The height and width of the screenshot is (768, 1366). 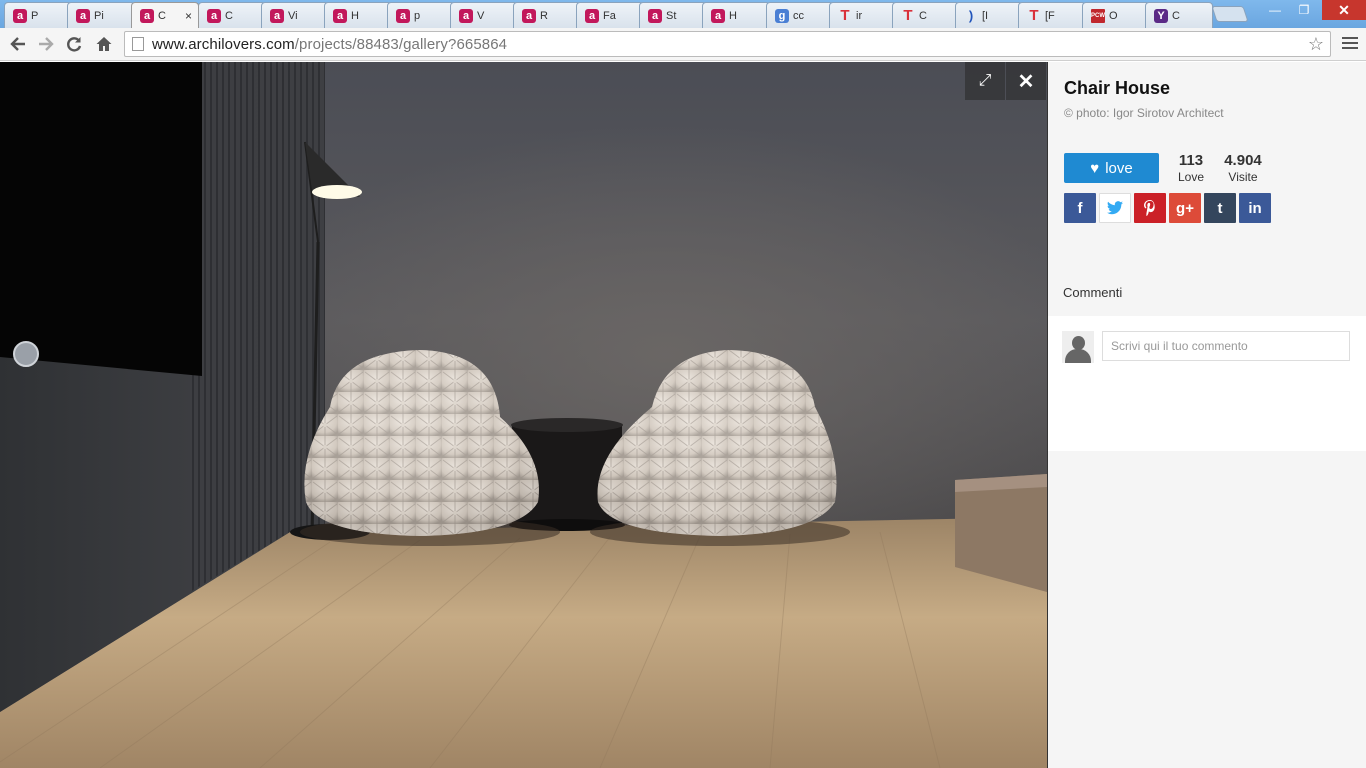 I want to click on comments-heading: Commenti, so click(x=1093, y=292).